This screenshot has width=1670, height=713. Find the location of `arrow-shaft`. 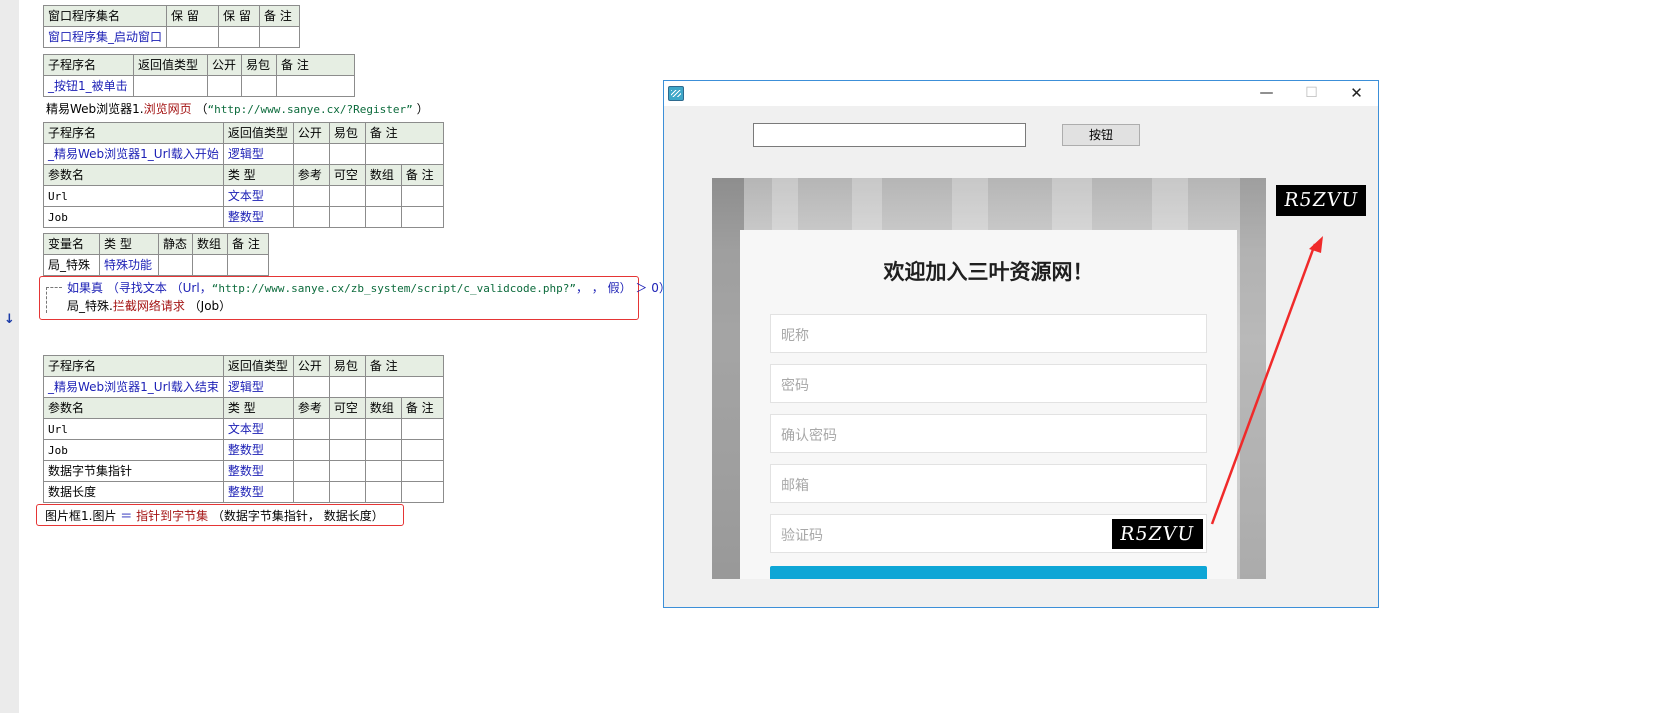

arrow-shaft is located at coordinates (1263, 384).